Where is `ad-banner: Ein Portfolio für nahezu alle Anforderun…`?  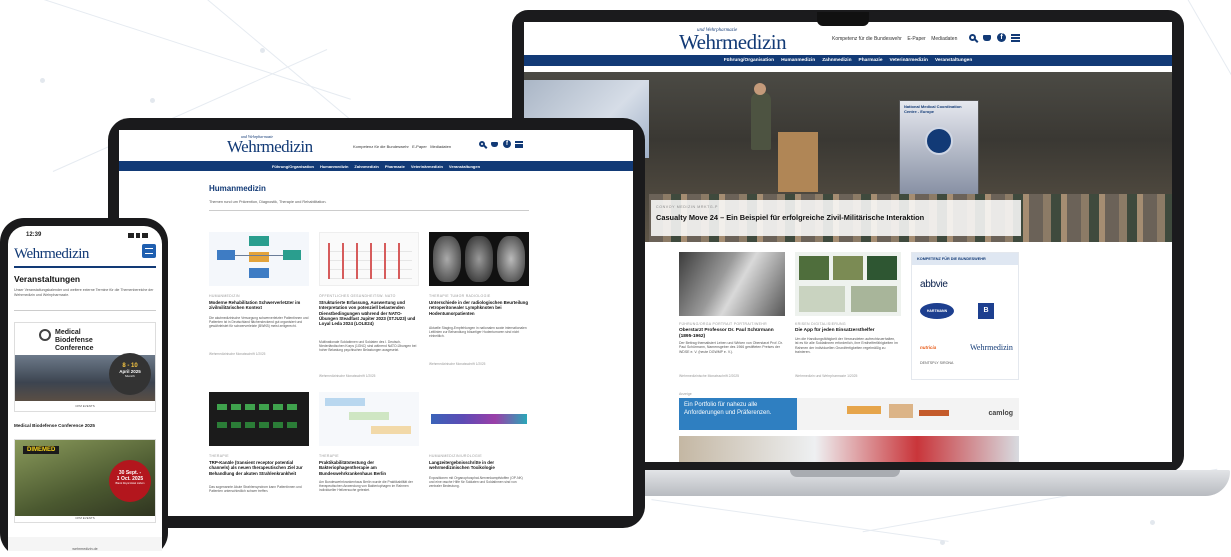
ad-banner: Ein Portfolio für nahezu alle Anforderun… is located at coordinates (849, 414).